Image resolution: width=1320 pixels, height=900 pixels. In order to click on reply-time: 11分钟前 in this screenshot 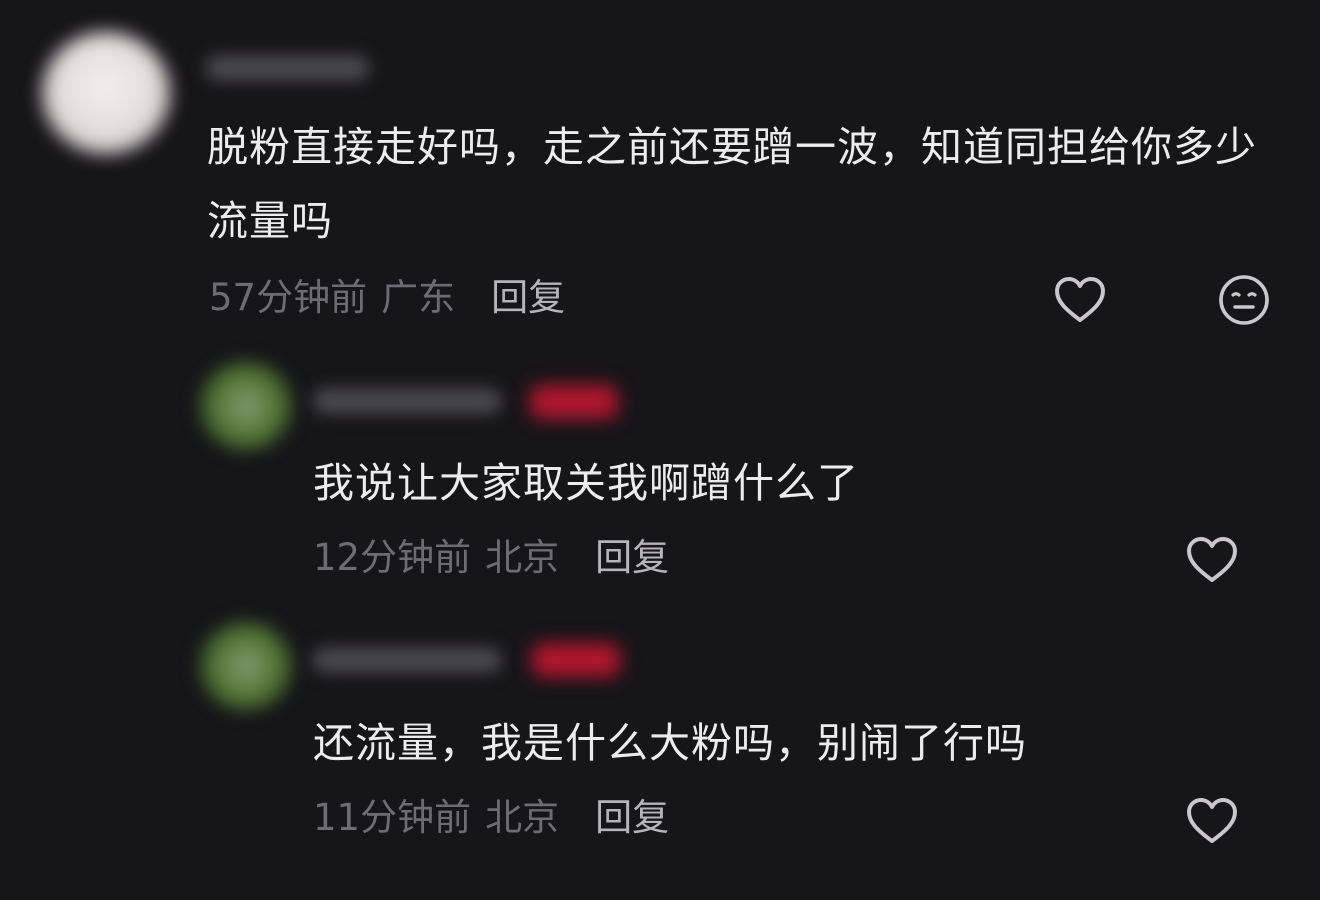, I will do `click(392, 817)`.